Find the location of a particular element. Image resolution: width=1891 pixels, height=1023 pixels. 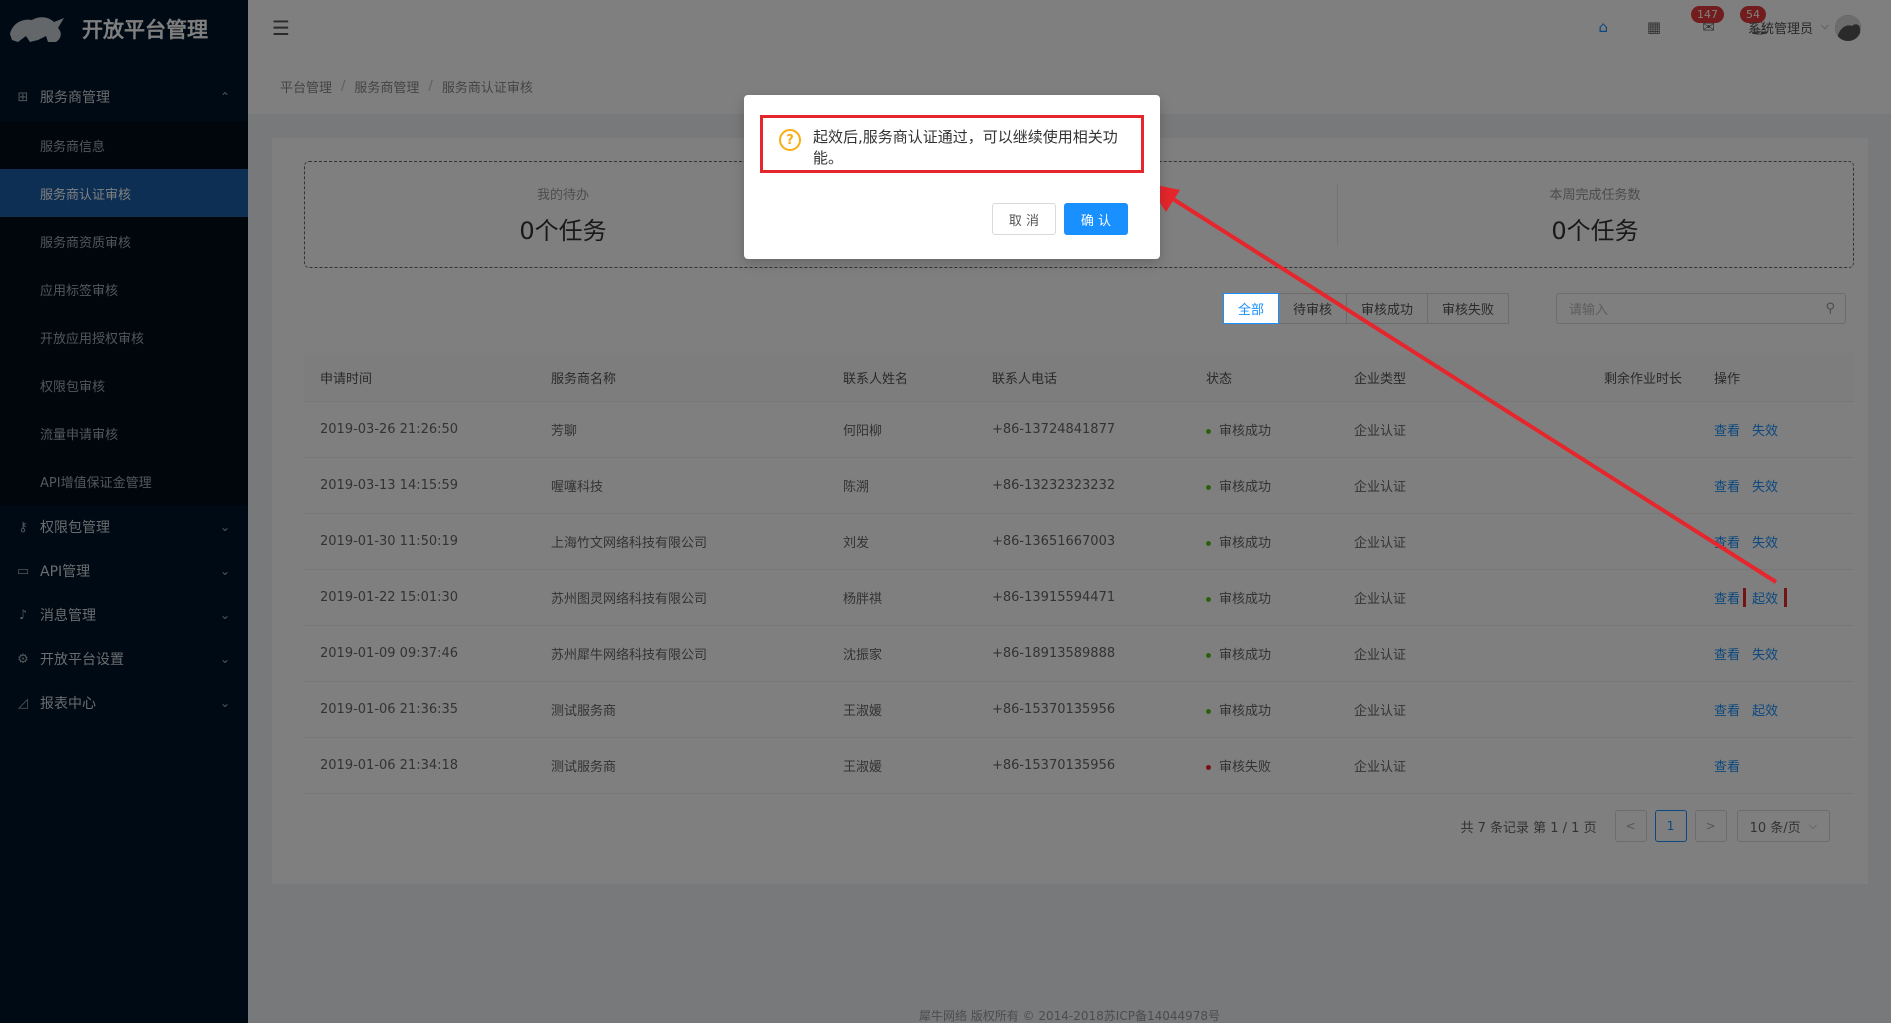

confirm-dialog: ? 起效后,服务商认证通过，可以继续使用相关功能。 取 消 确 认 is located at coordinates (952, 177).